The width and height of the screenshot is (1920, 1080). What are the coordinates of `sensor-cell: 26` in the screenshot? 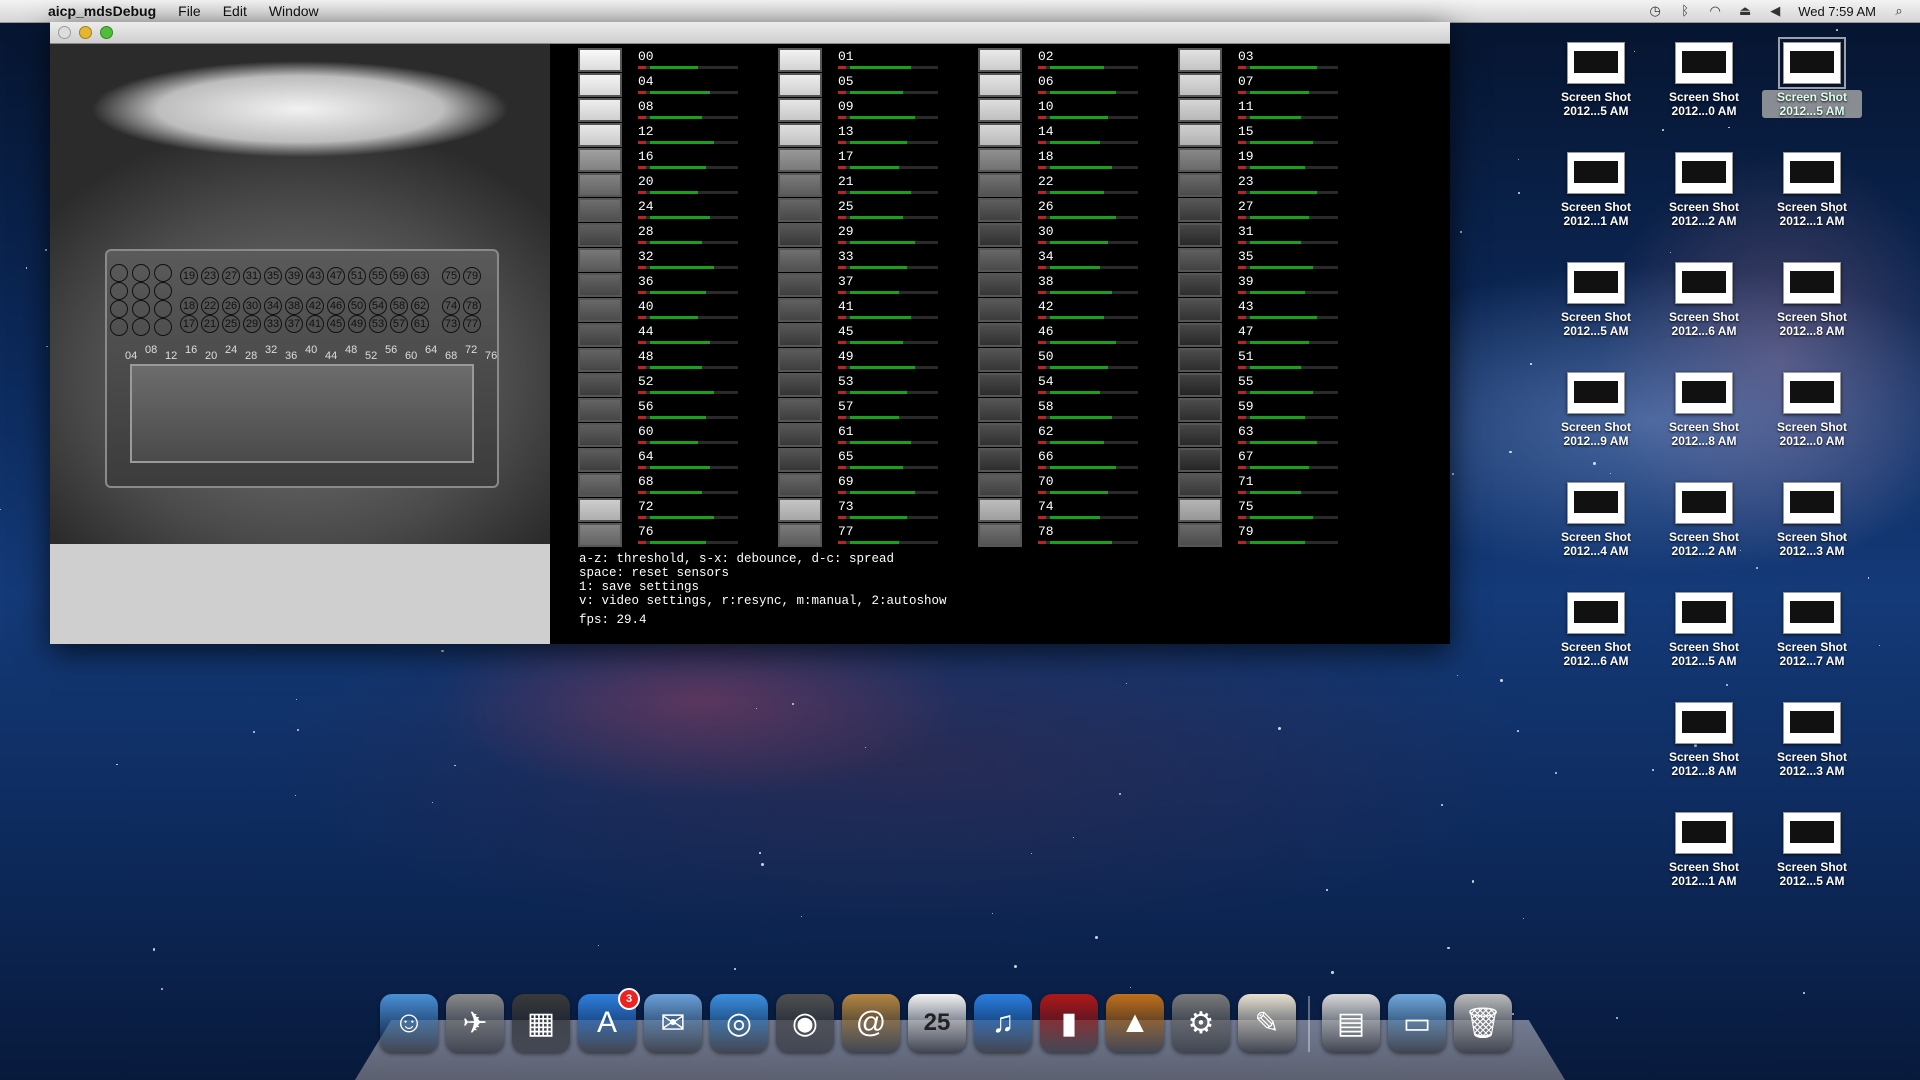 It's located at (1078, 210).